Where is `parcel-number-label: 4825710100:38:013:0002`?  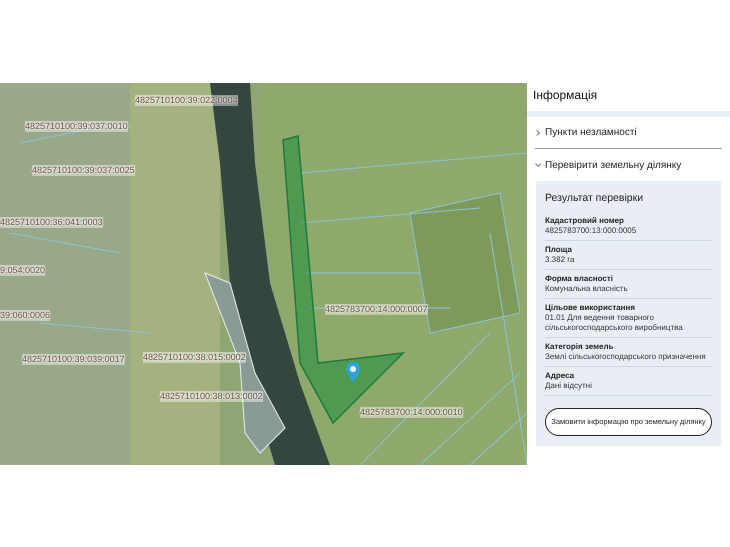
parcel-number-label: 4825710100:38:013:0002 is located at coordinates (211, 396).